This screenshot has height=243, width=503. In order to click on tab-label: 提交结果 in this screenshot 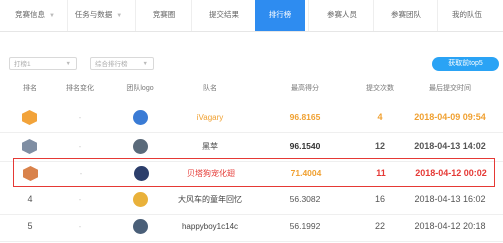, I will do `click(224, 14)`.